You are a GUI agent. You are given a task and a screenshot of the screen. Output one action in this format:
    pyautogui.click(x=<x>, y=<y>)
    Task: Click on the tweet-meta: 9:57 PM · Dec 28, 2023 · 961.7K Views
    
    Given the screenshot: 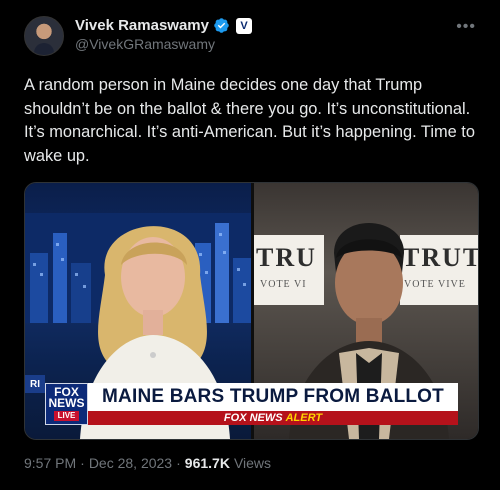 What is the action you would take?
    pyautogui.click(x=147, y=463)
    